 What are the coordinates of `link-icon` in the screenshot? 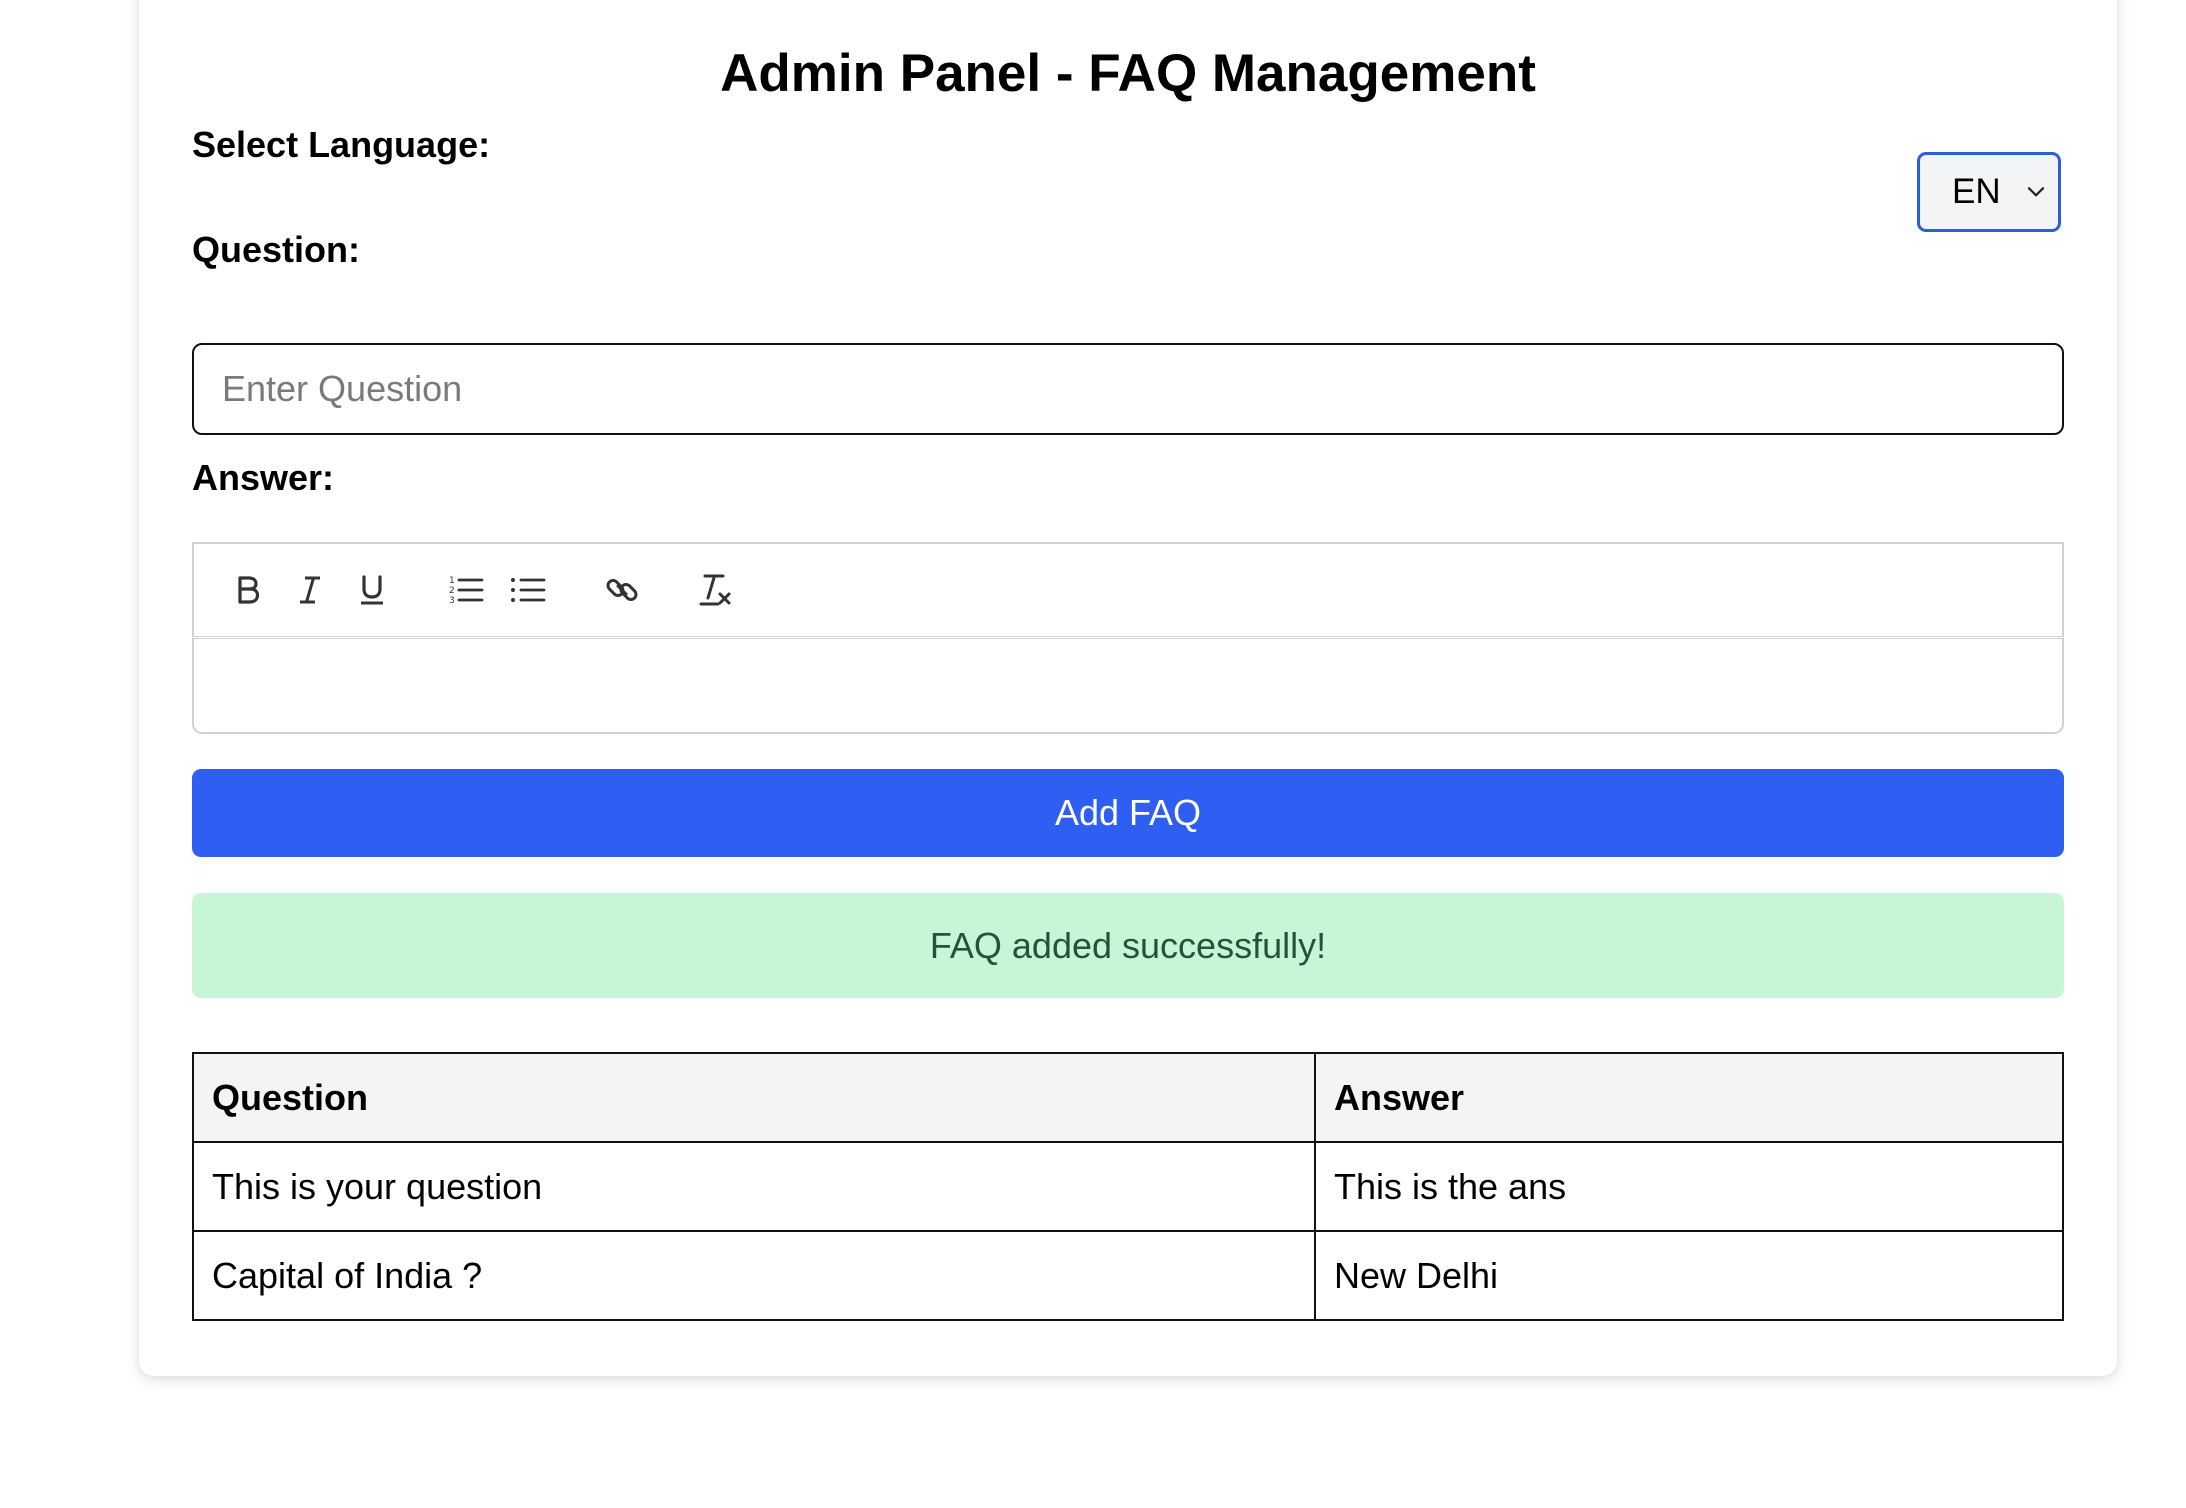 It's located at (622, 590).